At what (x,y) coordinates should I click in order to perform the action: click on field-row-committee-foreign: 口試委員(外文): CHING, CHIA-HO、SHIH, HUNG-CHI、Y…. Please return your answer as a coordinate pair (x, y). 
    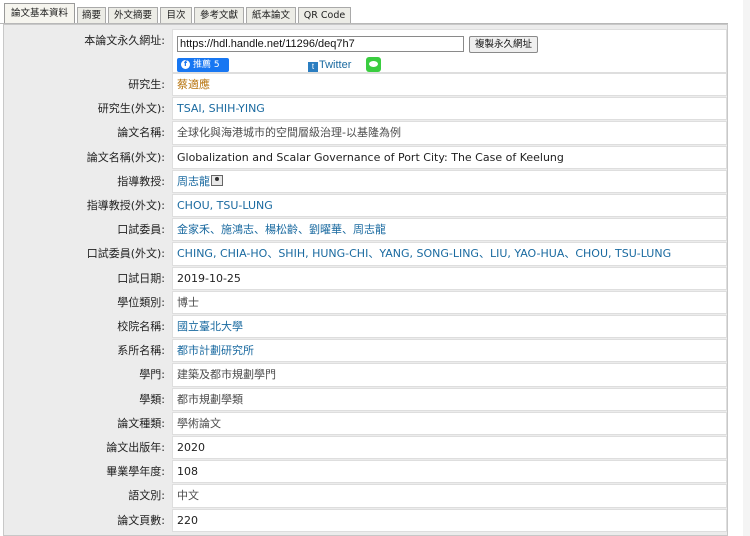
    Looking at the image, I should click on (367, 254).